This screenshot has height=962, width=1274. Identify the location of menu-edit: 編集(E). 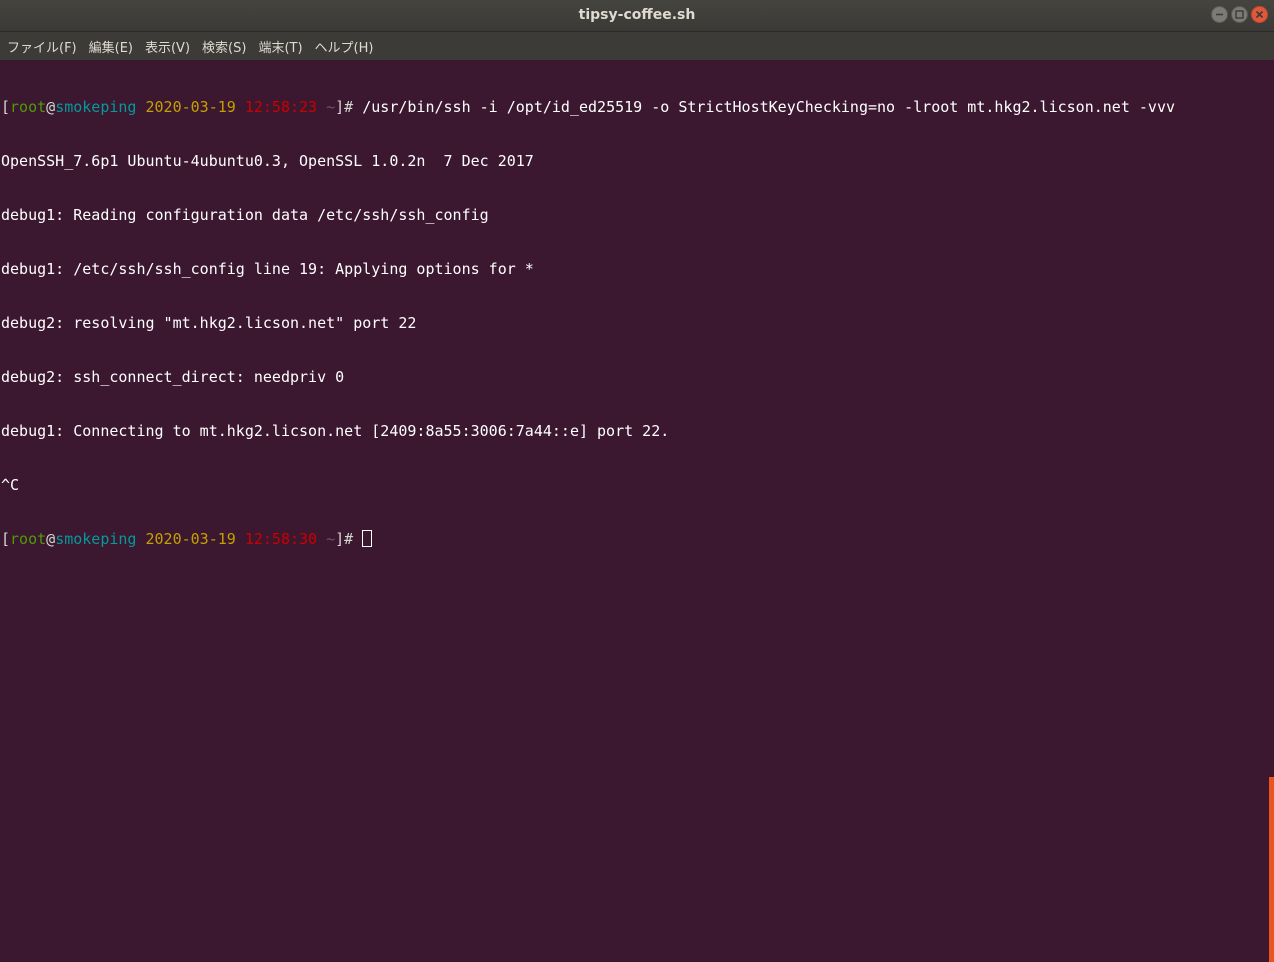
(111, 46).